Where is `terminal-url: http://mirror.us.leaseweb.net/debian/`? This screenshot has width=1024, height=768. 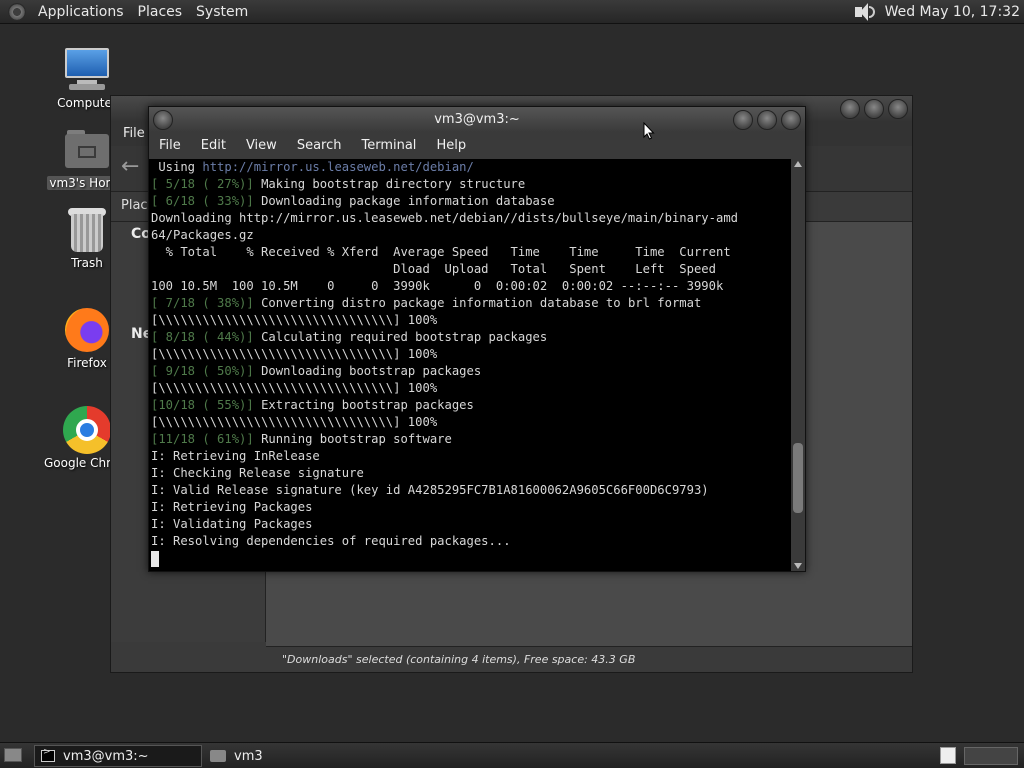 terminal-url: http://mirror.us.leaseweb.net/debian/ is located at coordinates (338, 167).